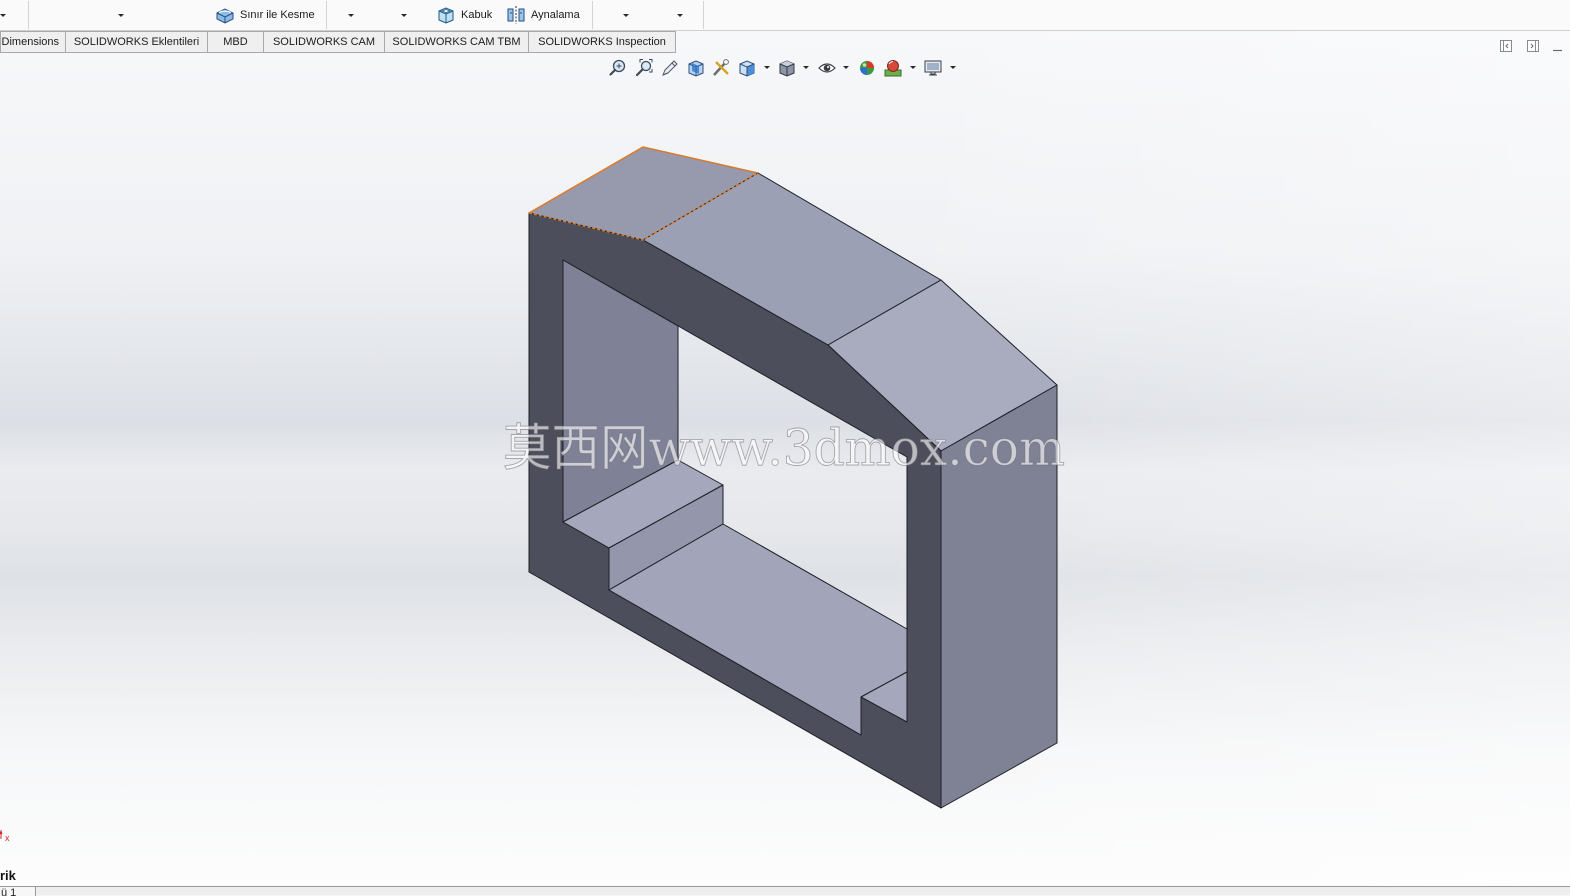 The image size is (1570, 896). What do you see at coordinates (277, 15) in the screenshot?
I see `boundary-cut-label: Sınır ile Kesme` at bounding box center [277, 15].